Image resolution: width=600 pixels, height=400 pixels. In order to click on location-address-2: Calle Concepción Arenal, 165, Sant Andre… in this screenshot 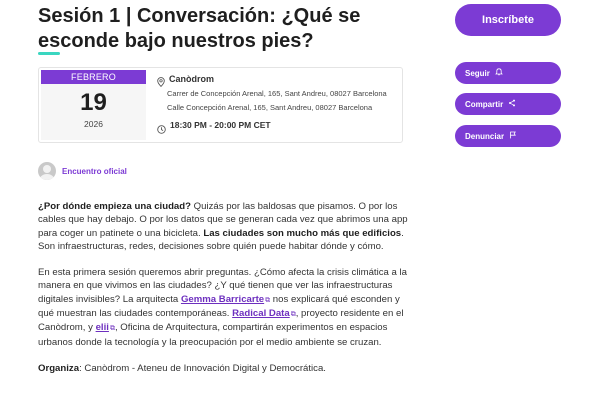, I will do `click(270, 107)`.